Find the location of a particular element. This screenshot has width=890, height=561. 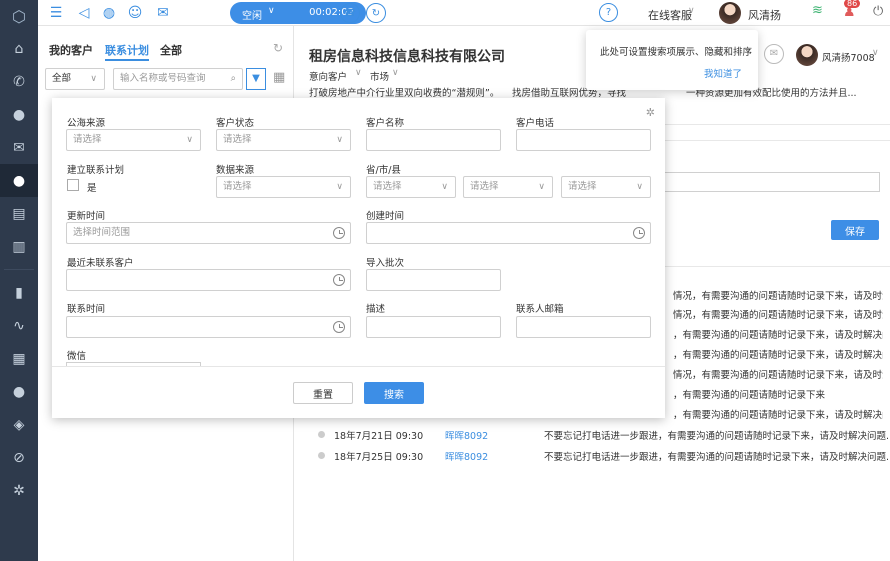

chart-icon: ▮ is located at coordinates (19, 292).